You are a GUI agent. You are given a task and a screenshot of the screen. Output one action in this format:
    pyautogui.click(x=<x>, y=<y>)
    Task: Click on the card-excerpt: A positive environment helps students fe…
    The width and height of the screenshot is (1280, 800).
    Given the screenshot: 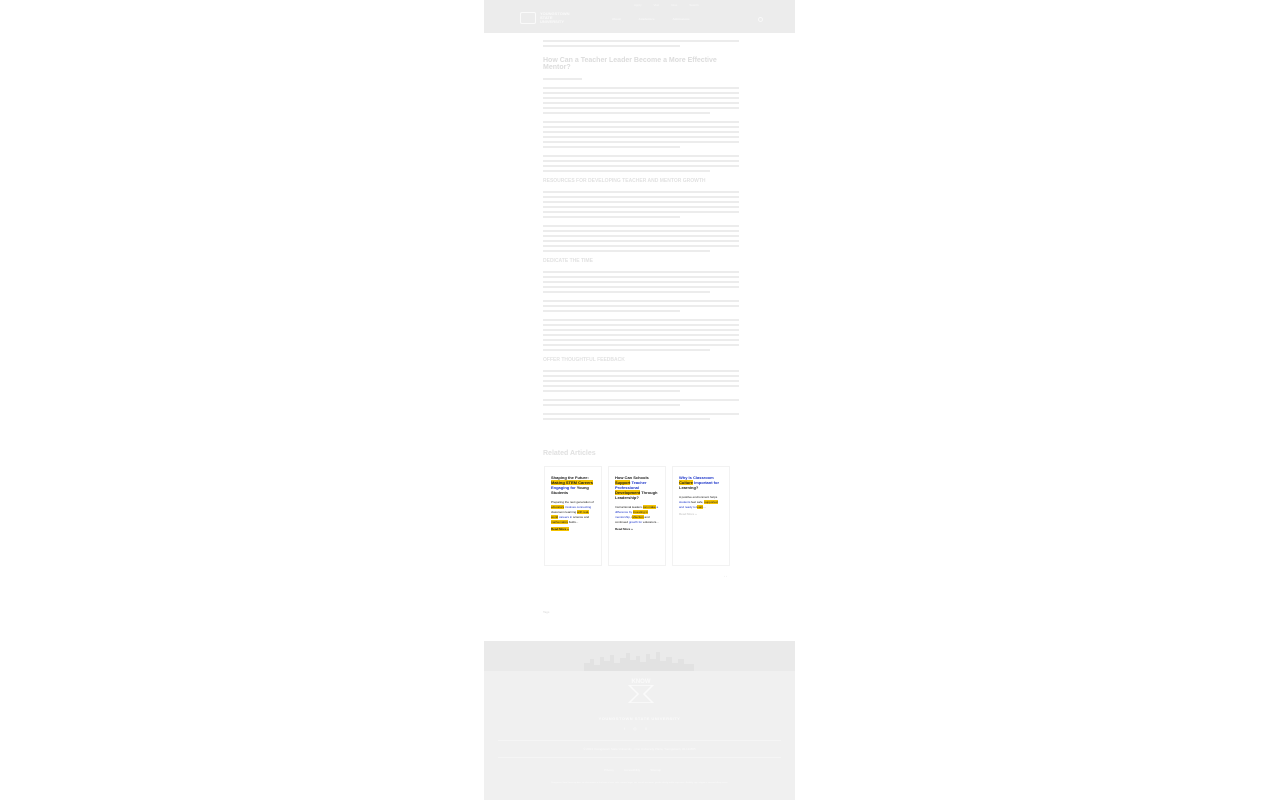 What is the action you would take?
    pyautogui.click(x=698, y=502)
    